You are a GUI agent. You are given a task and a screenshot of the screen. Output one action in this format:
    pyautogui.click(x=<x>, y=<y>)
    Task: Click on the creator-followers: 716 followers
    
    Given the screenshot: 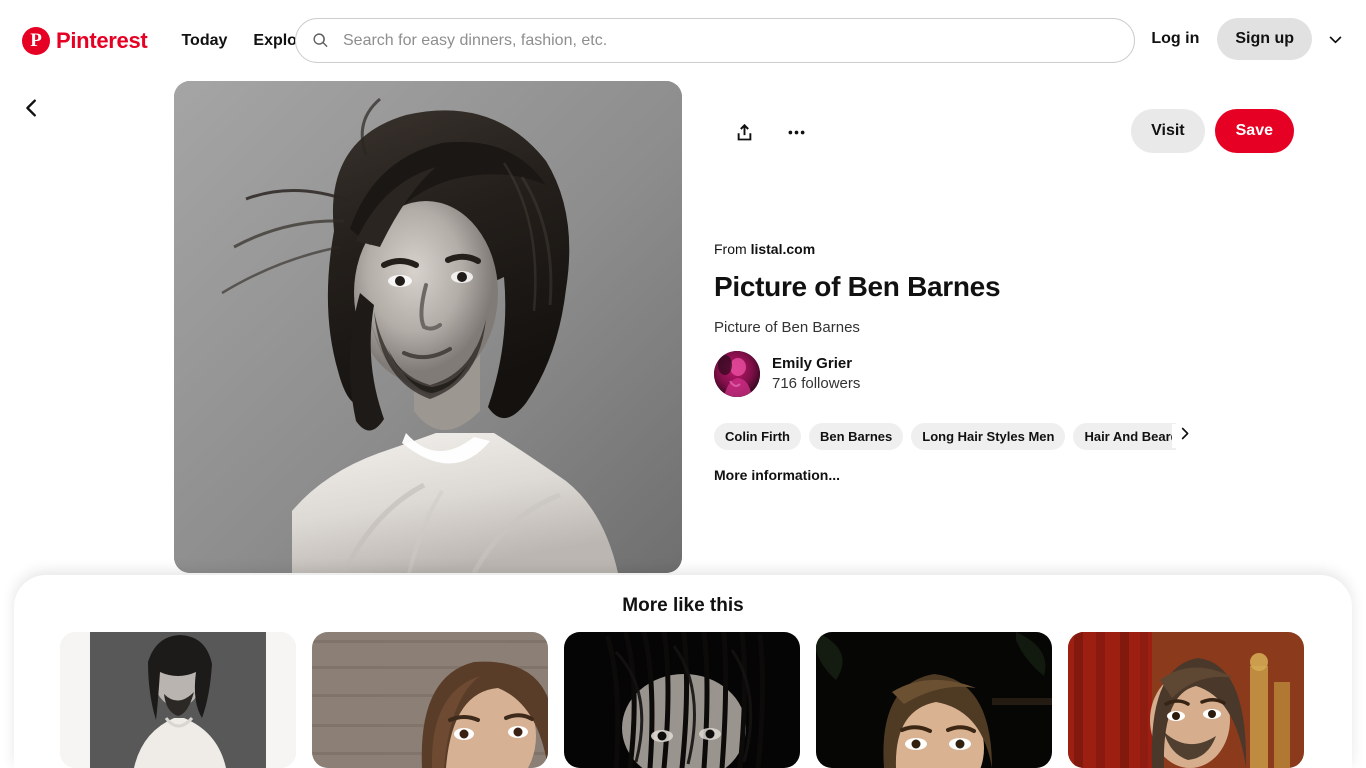 What is the action you would take?
    pyautogui.click(x=816, y=383)
    